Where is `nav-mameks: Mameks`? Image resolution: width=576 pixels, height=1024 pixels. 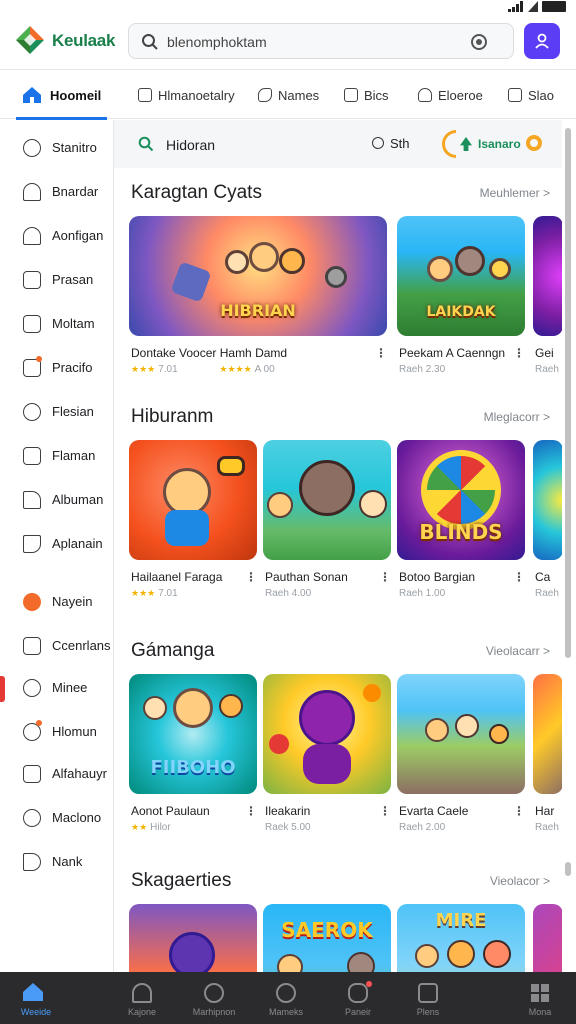
nav-mameks: Mameks is located at coordinates (286, 998).